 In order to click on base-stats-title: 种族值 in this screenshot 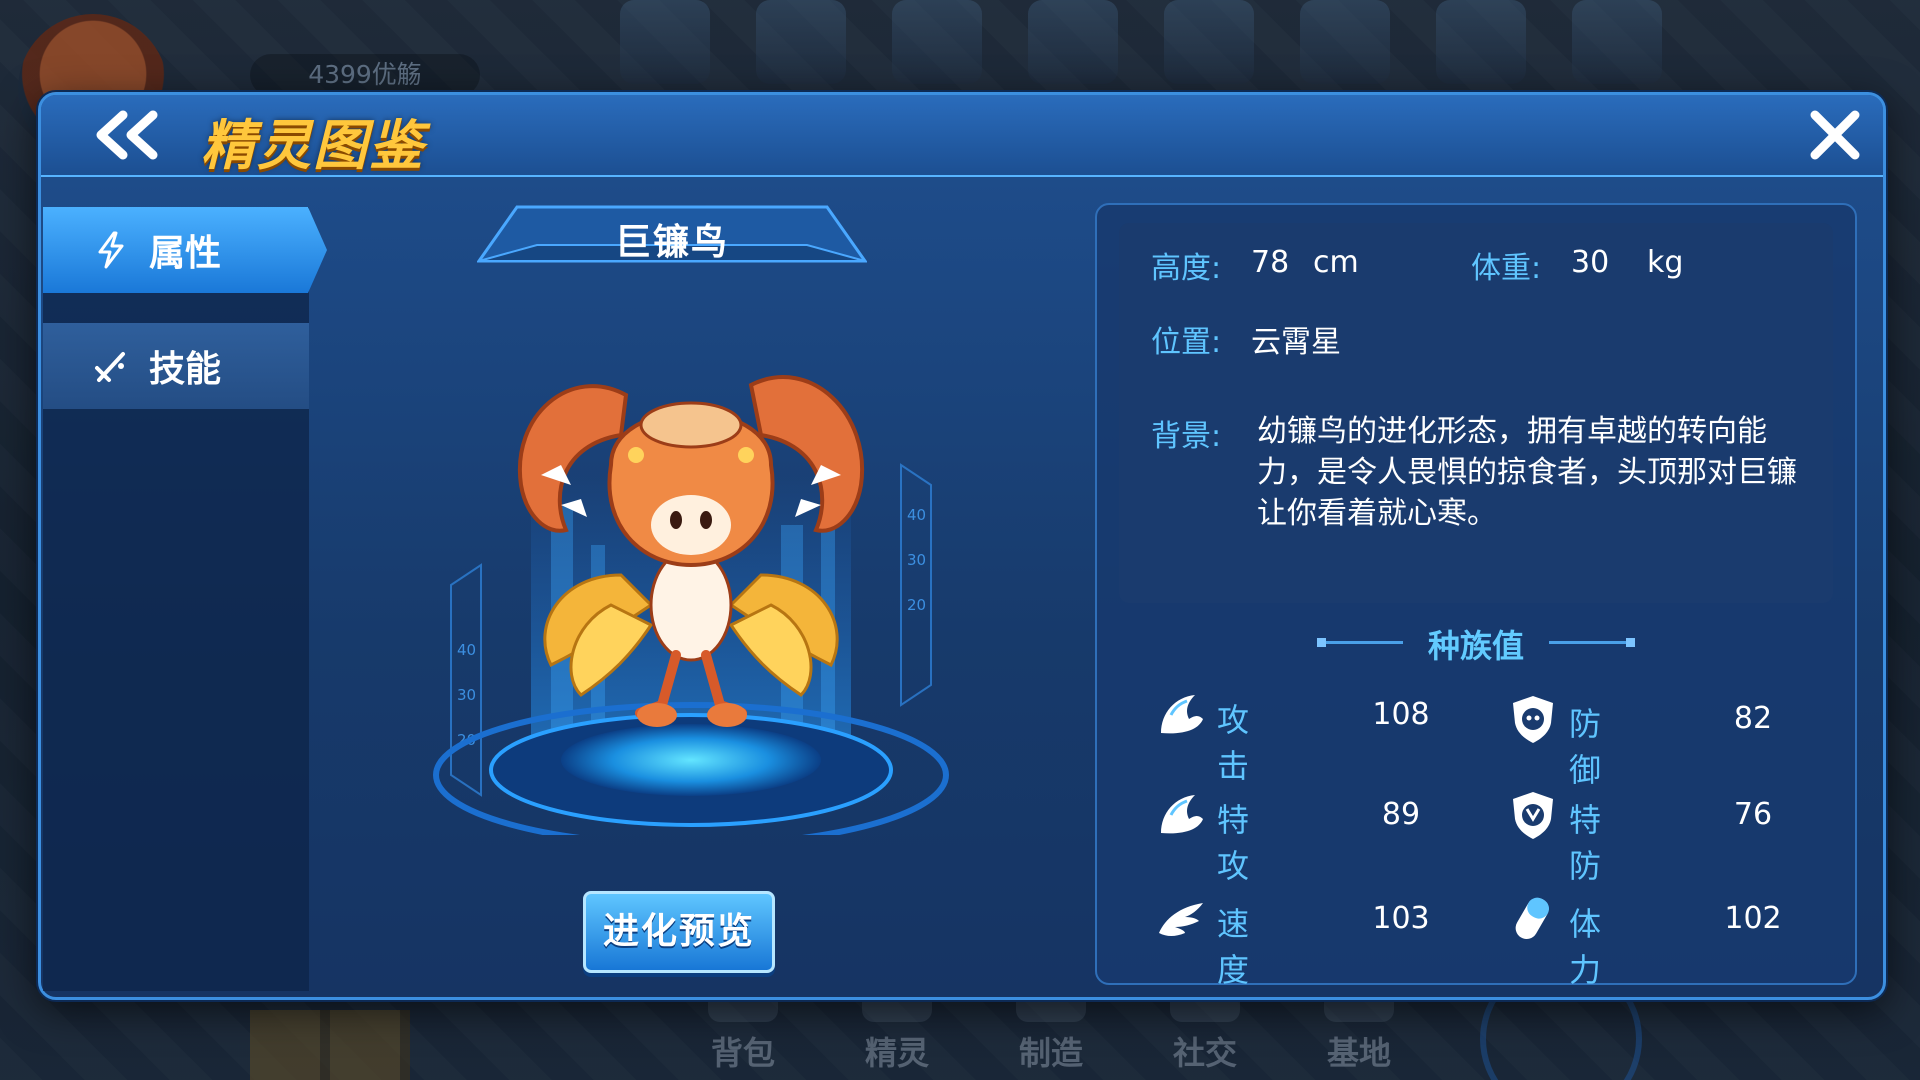, I will do `click(1475, 646)`.